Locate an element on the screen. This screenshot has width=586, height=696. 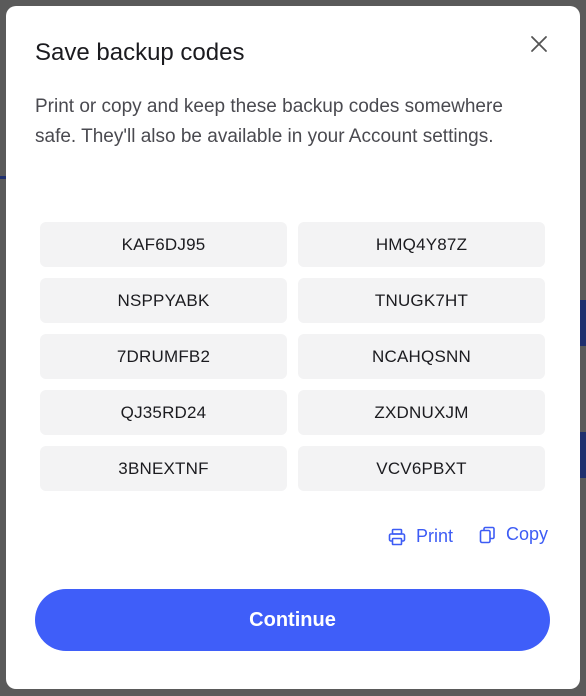
close-icon is located at coordinates (539, 44).